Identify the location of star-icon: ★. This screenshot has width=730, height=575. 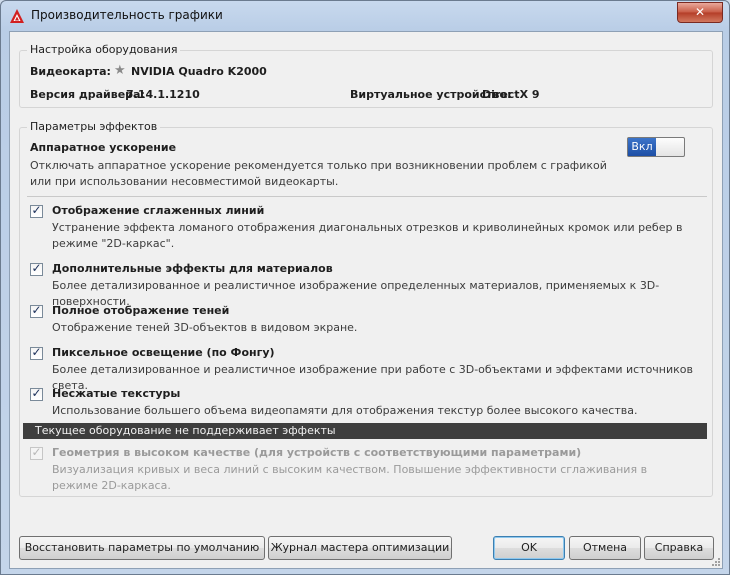
(120, 70).